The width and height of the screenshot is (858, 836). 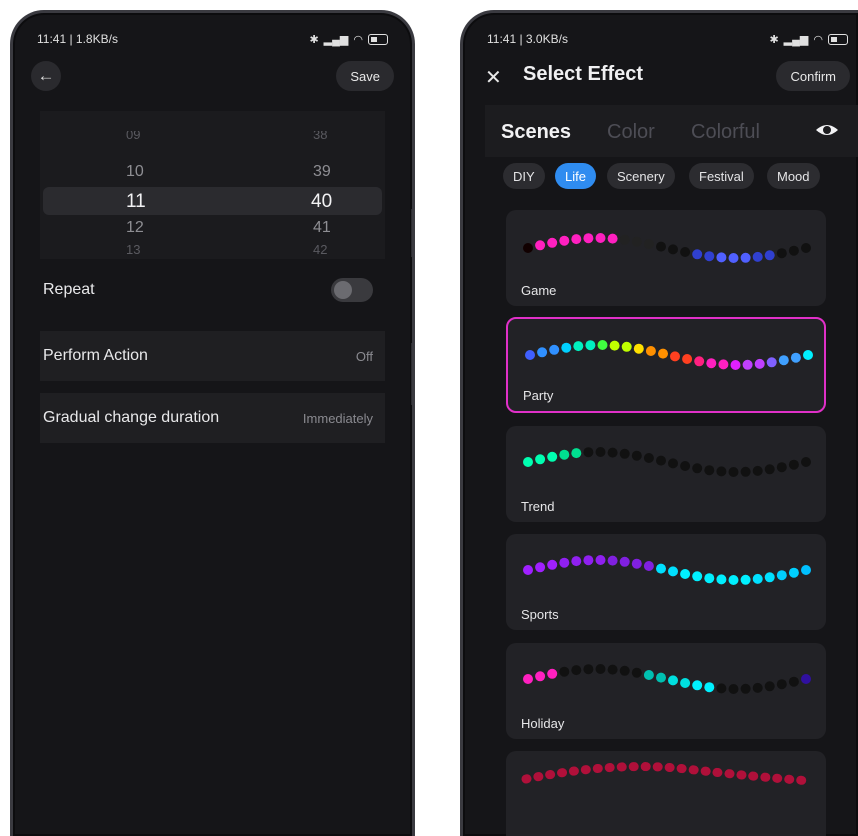 I want to click on tab-colorful: Colorful, so click(x=725, y=132).